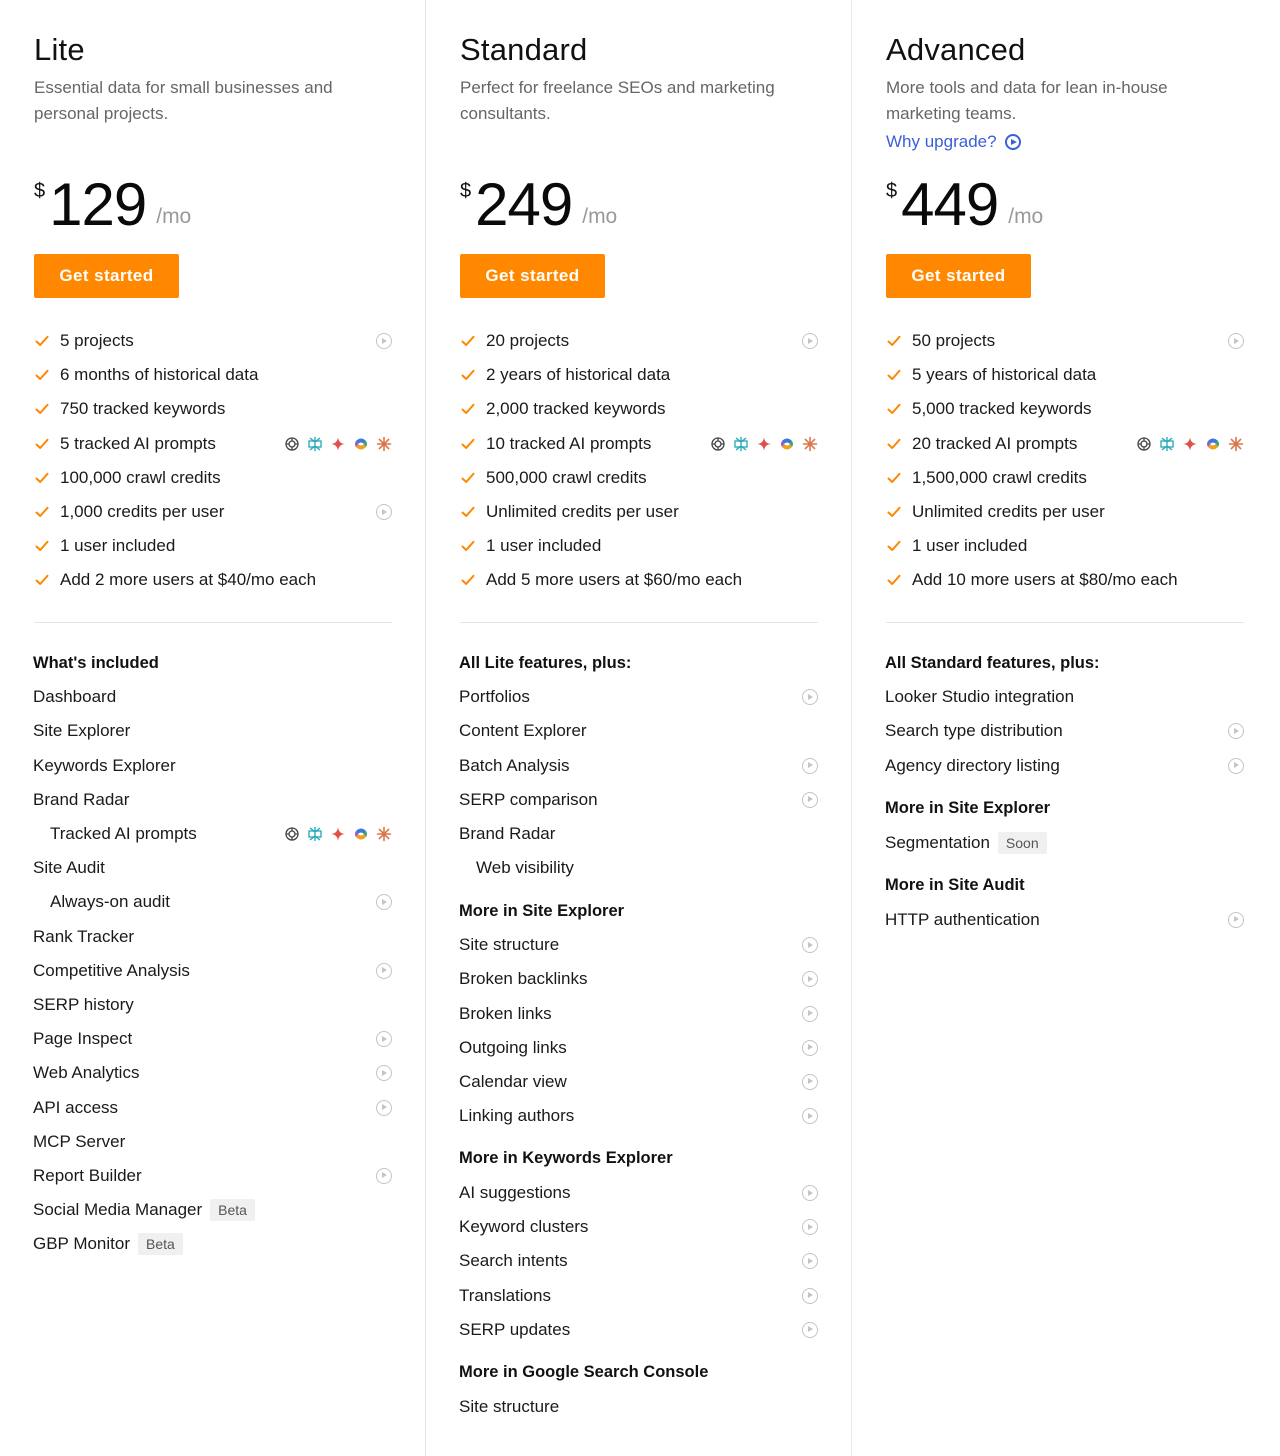 This screenshot has height=1456, width=1280. Describe the element at coordinates (112, 205) in the screenshot. I see `plan-price: $ 129 /mo` at that location.